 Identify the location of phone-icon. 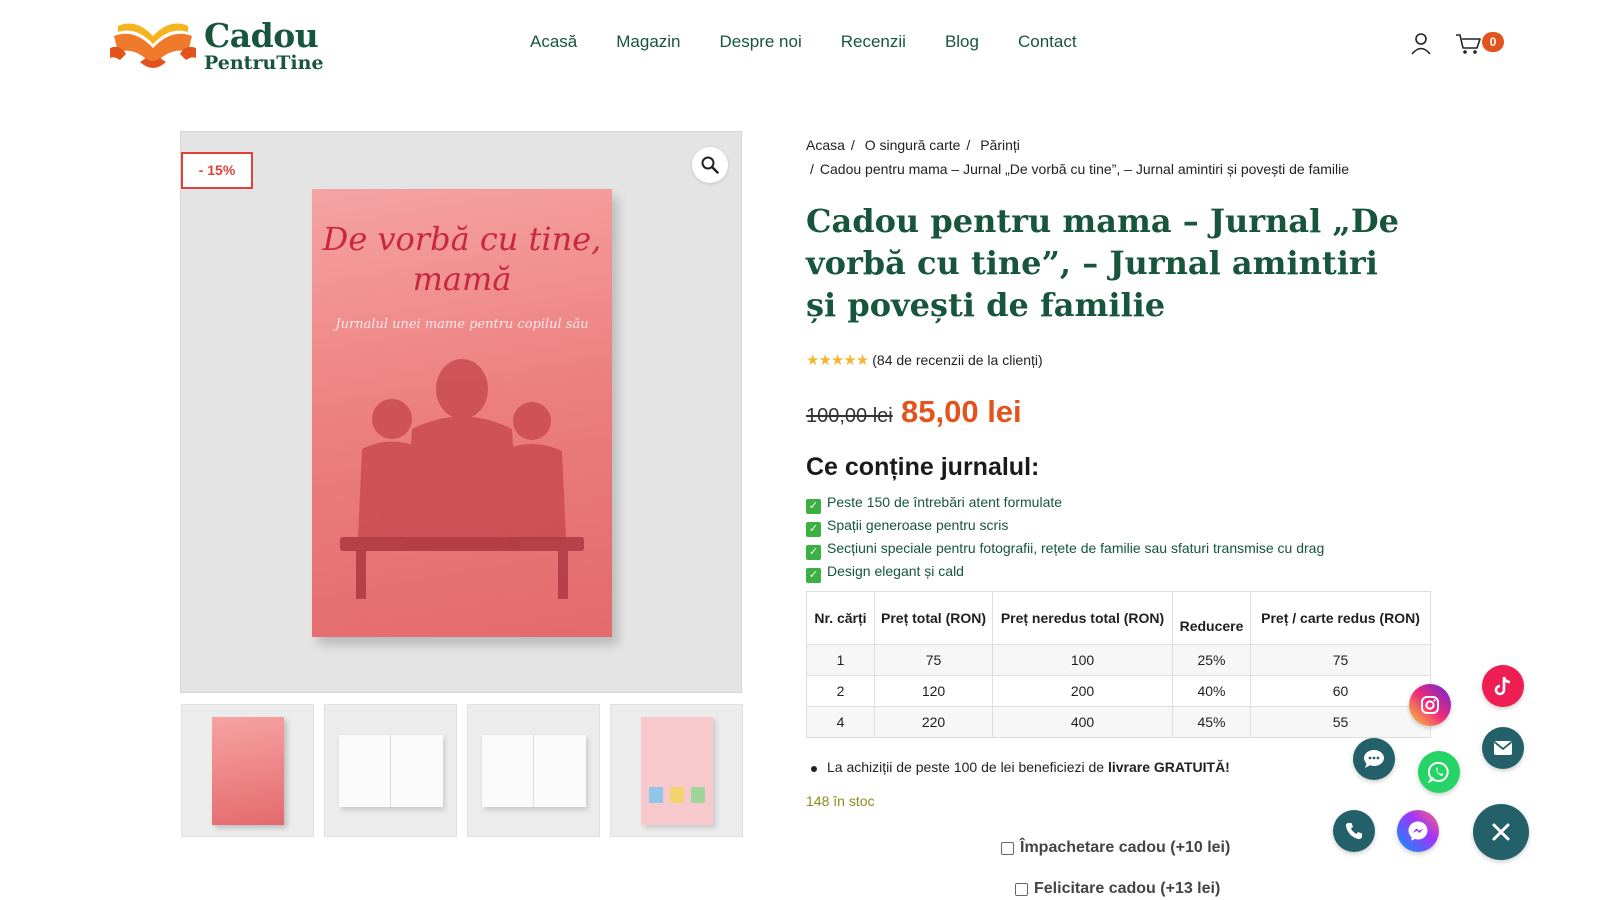
(1353, 831).